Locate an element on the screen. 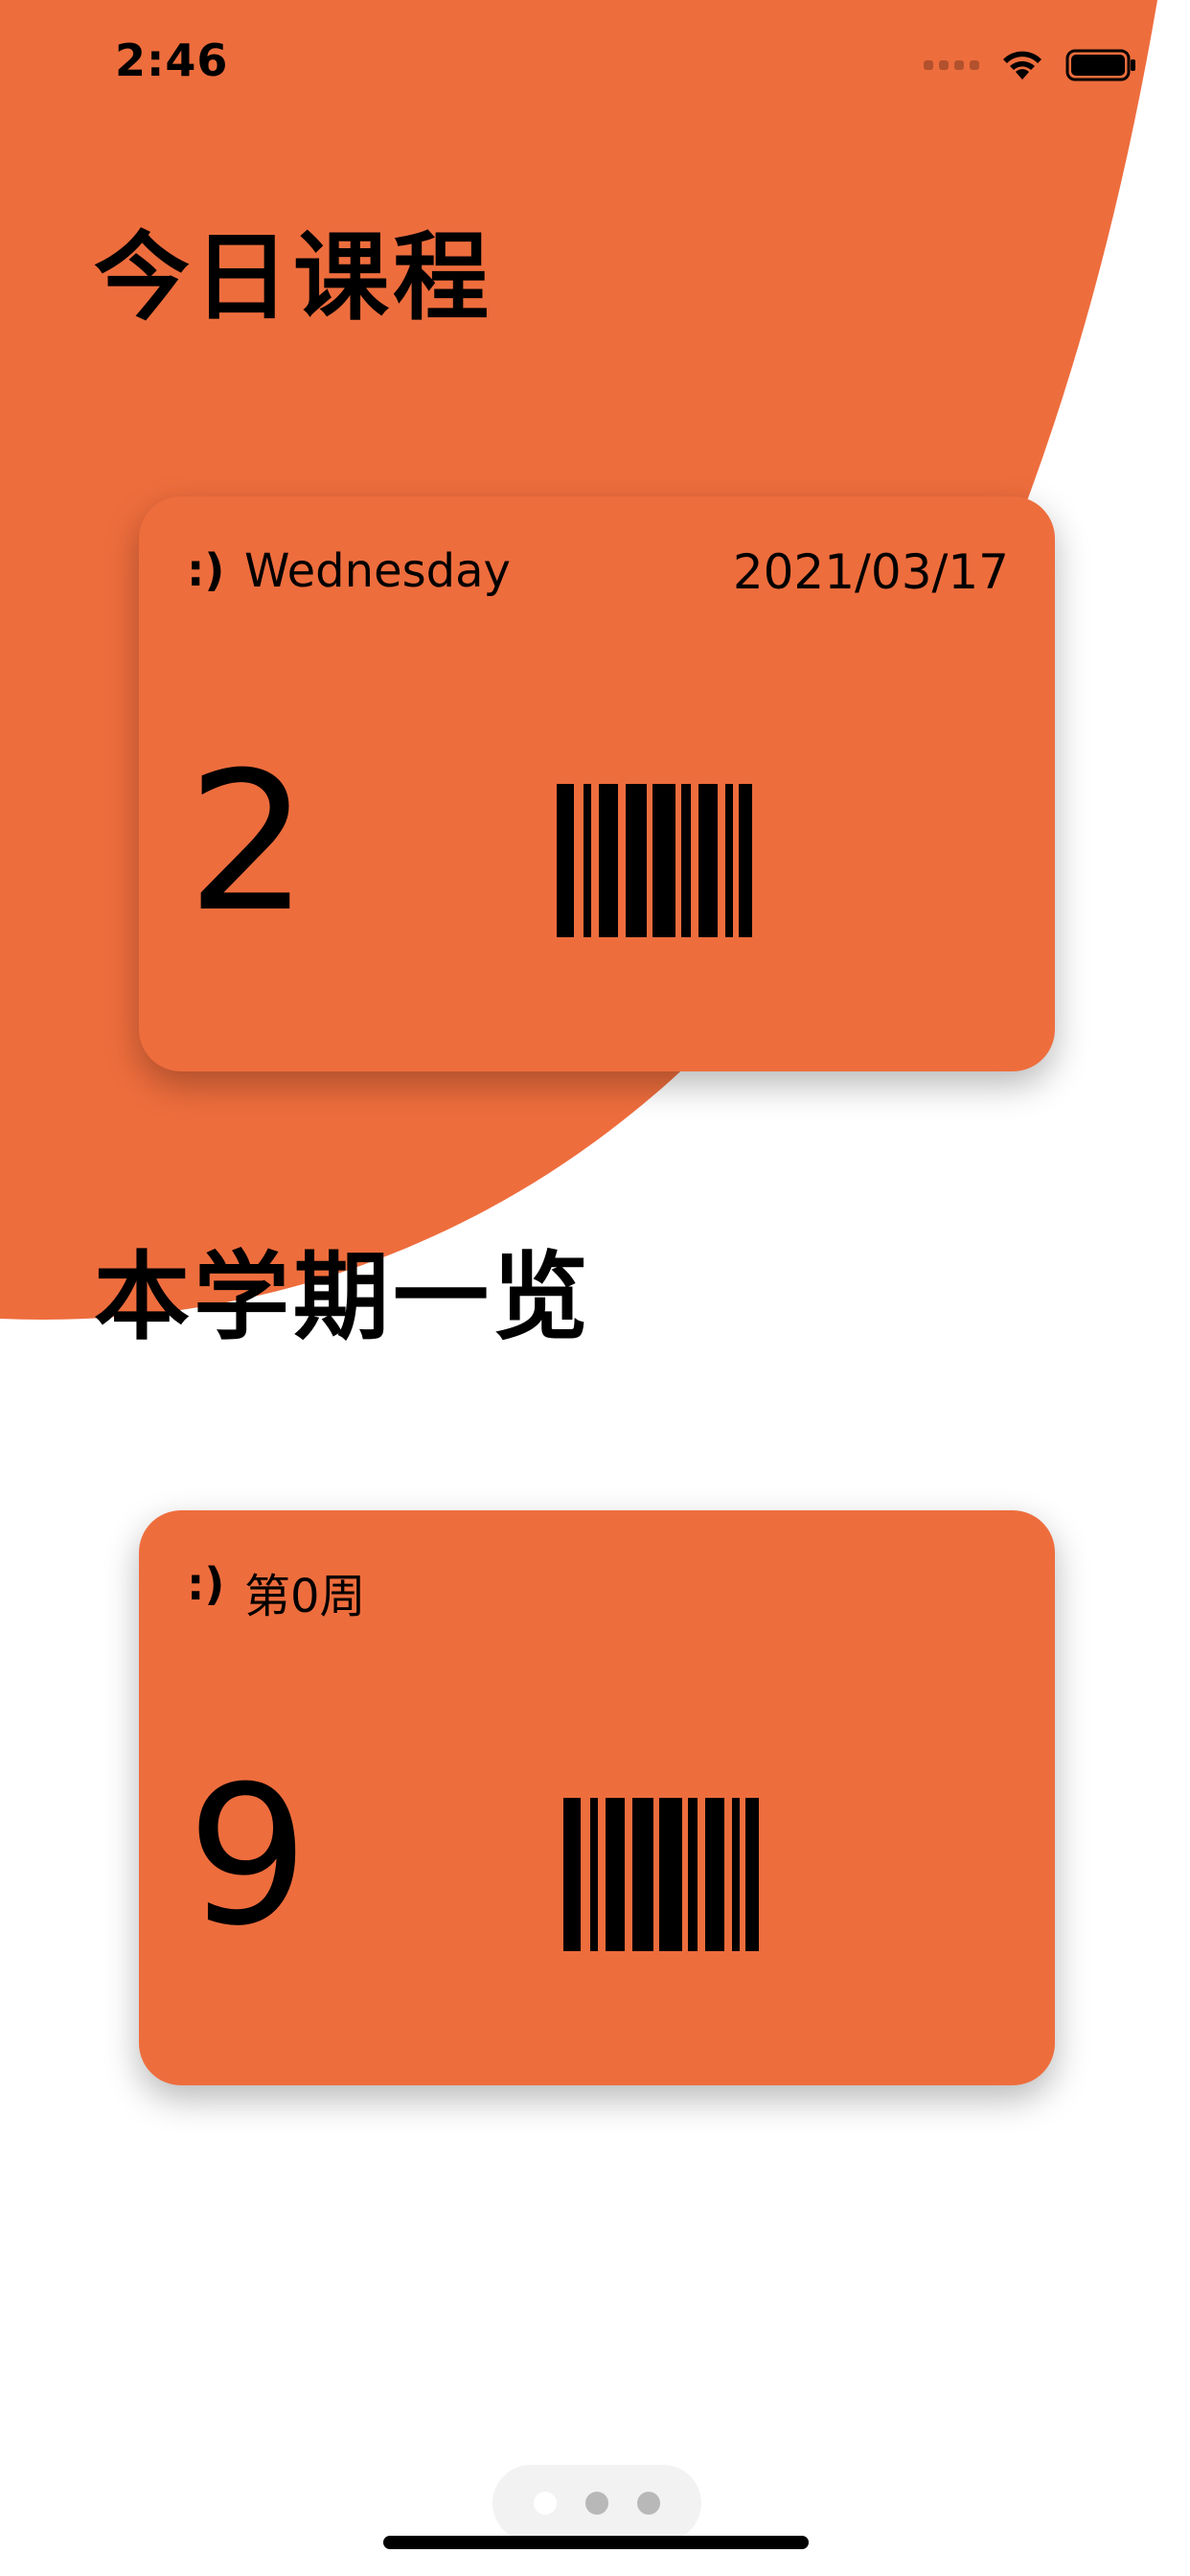 The height and width of the screenshot is (2576, 1190). today-course-count: 2 is located at coordinates (248, 842).